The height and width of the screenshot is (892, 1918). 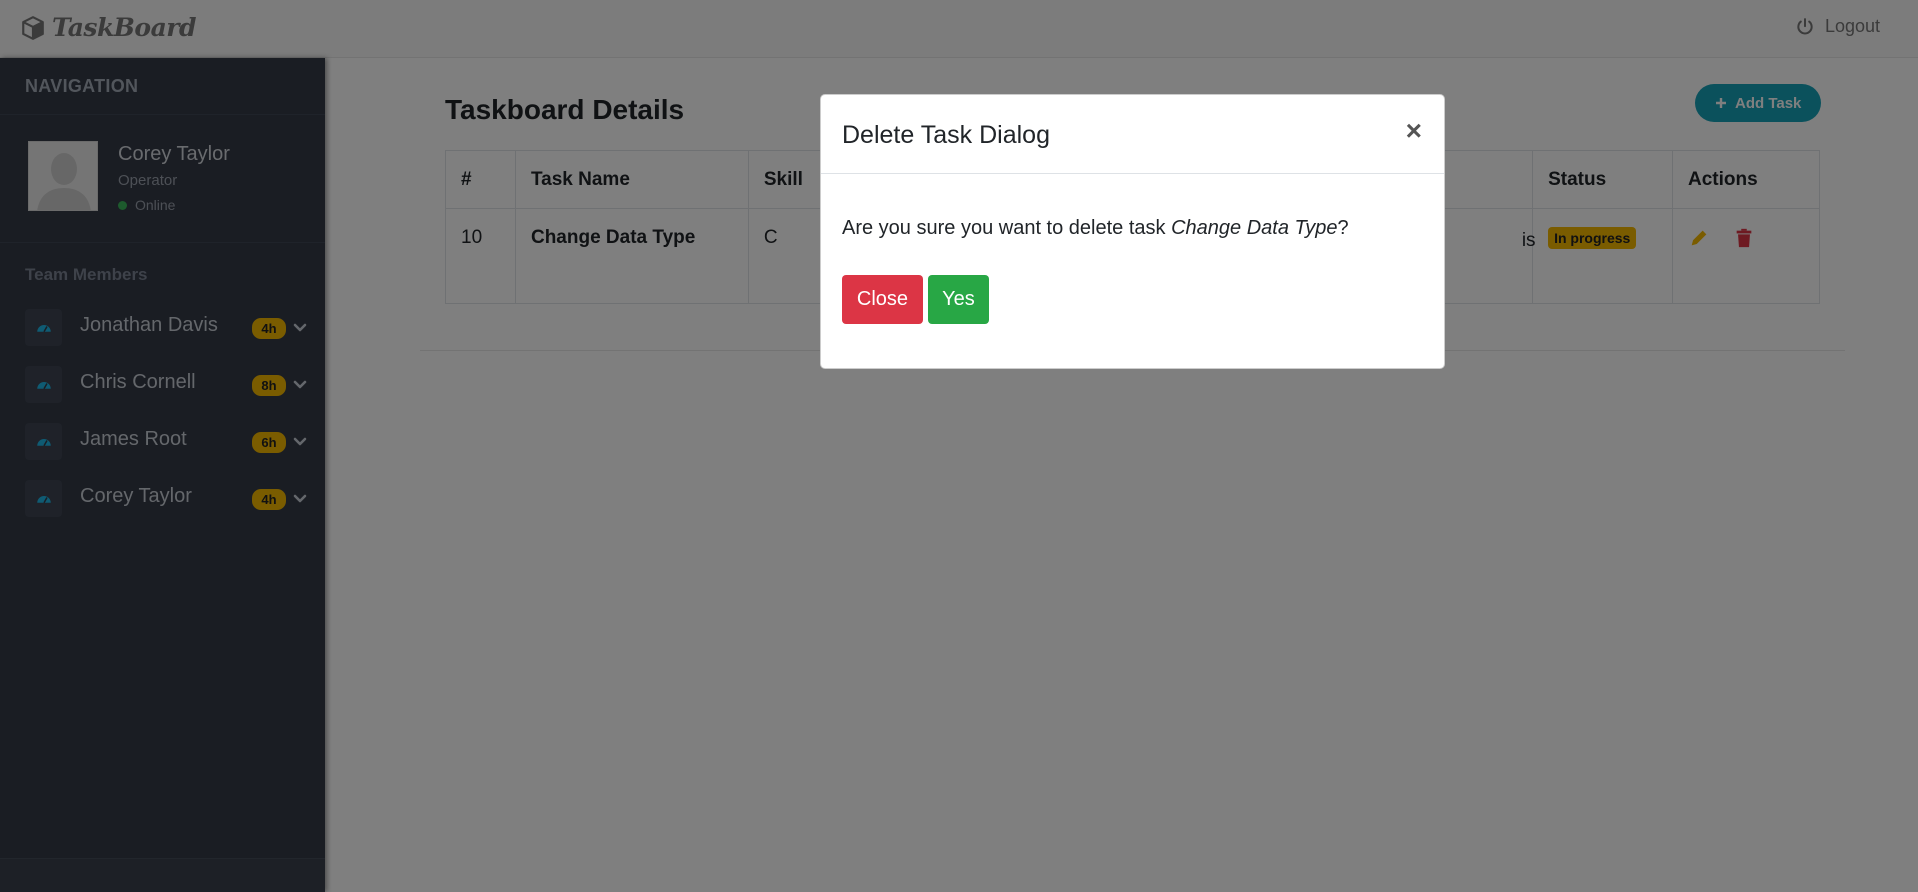 What do you see at coordinates (882, 299) in the screenshot?
I see `close-button: Close` at bounding box center [882, 299].